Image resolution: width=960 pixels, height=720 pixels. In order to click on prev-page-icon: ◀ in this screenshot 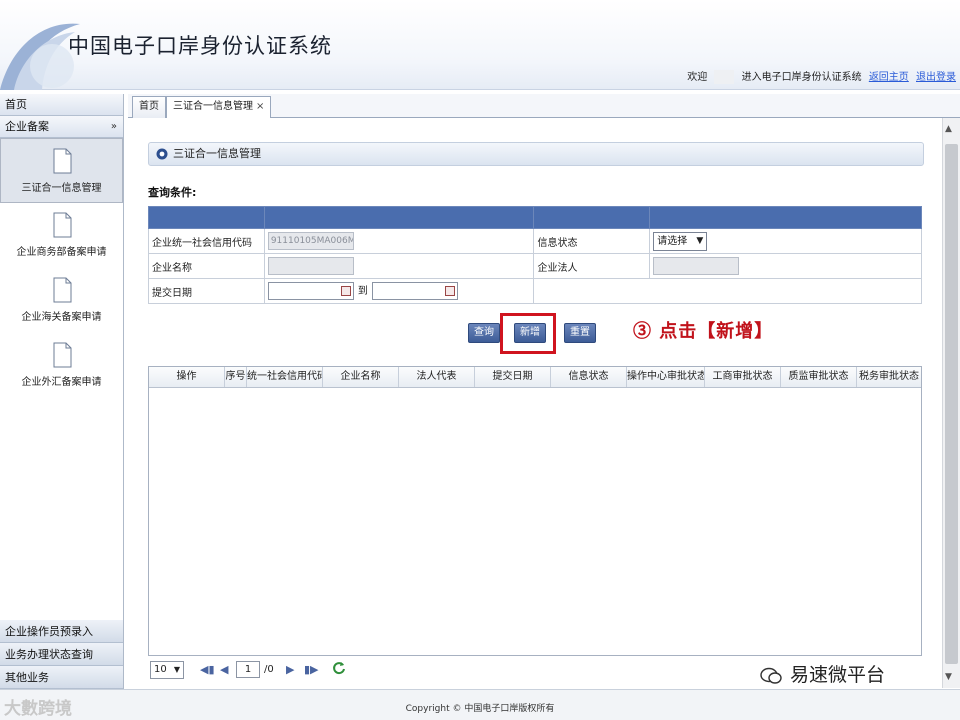, I will do `click(224, 669)`.